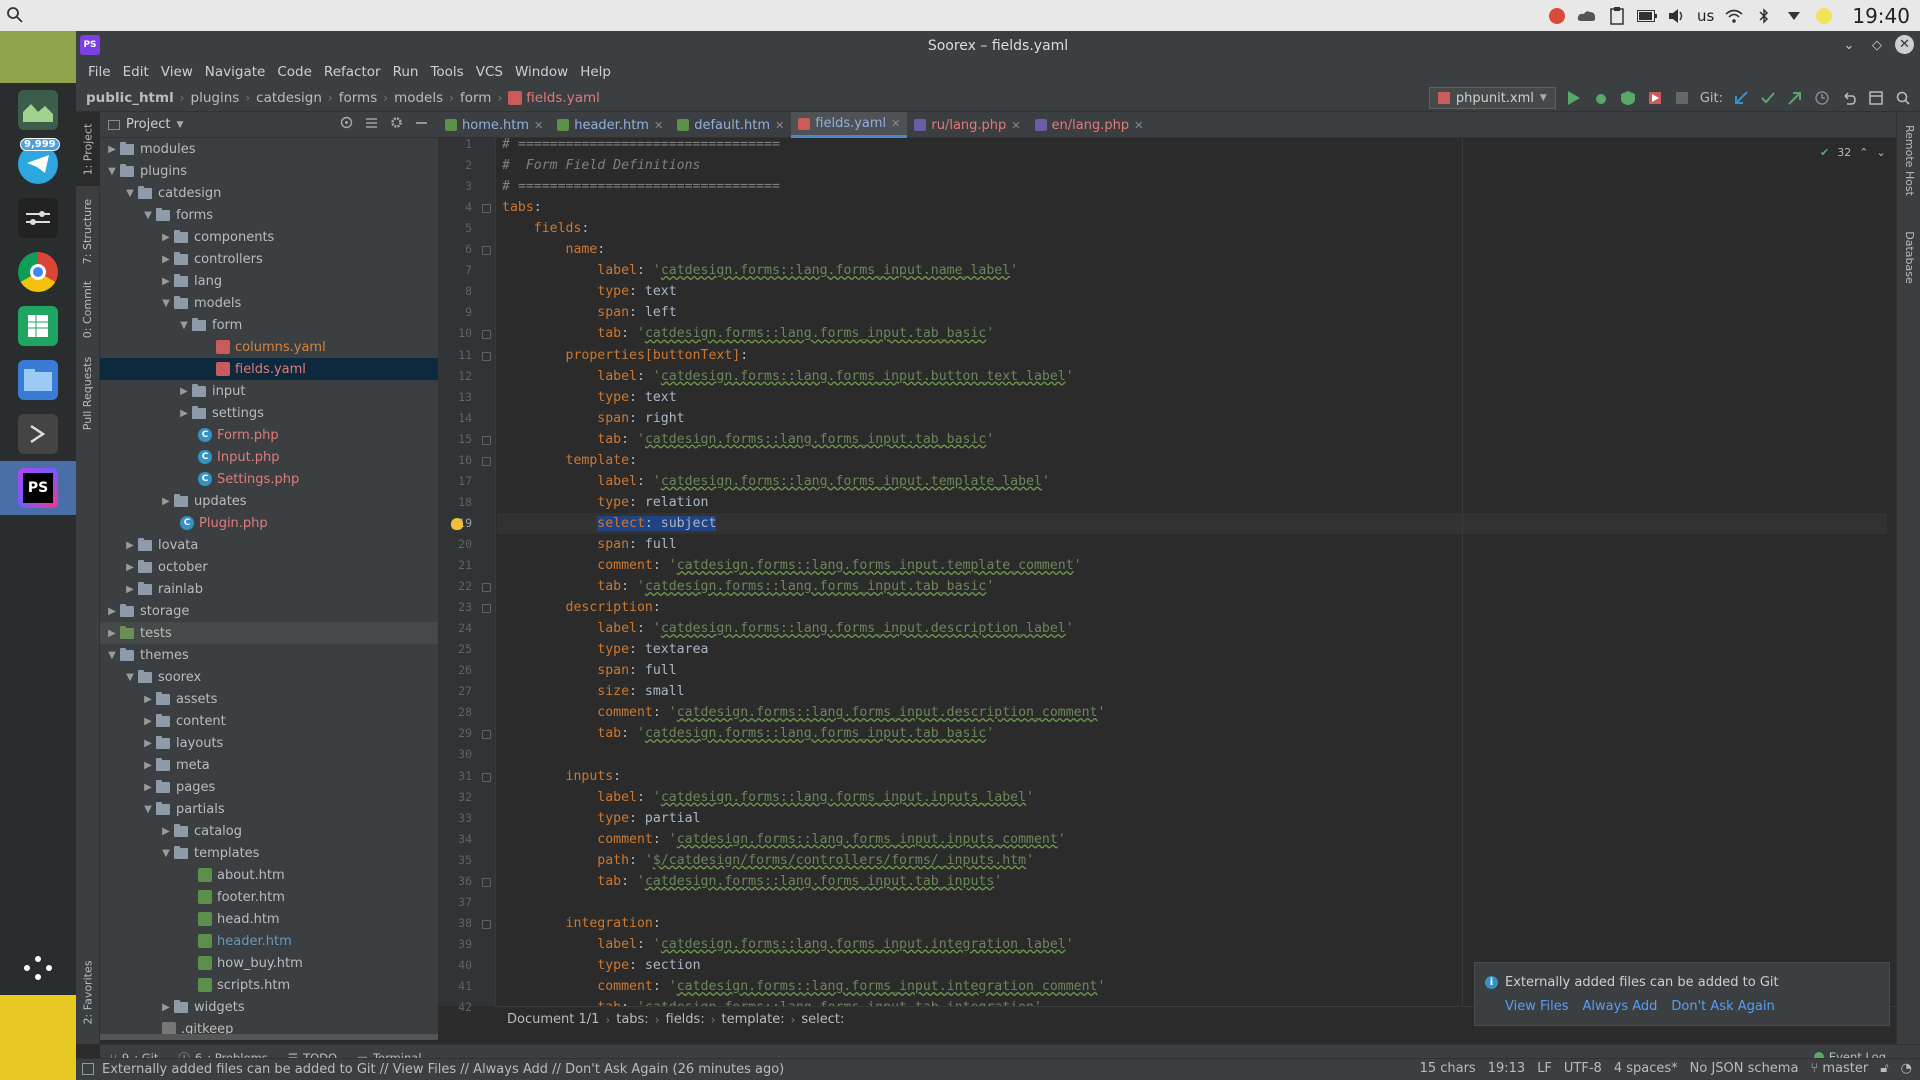  I want to click on wifi-icon, so click(1734, 16).